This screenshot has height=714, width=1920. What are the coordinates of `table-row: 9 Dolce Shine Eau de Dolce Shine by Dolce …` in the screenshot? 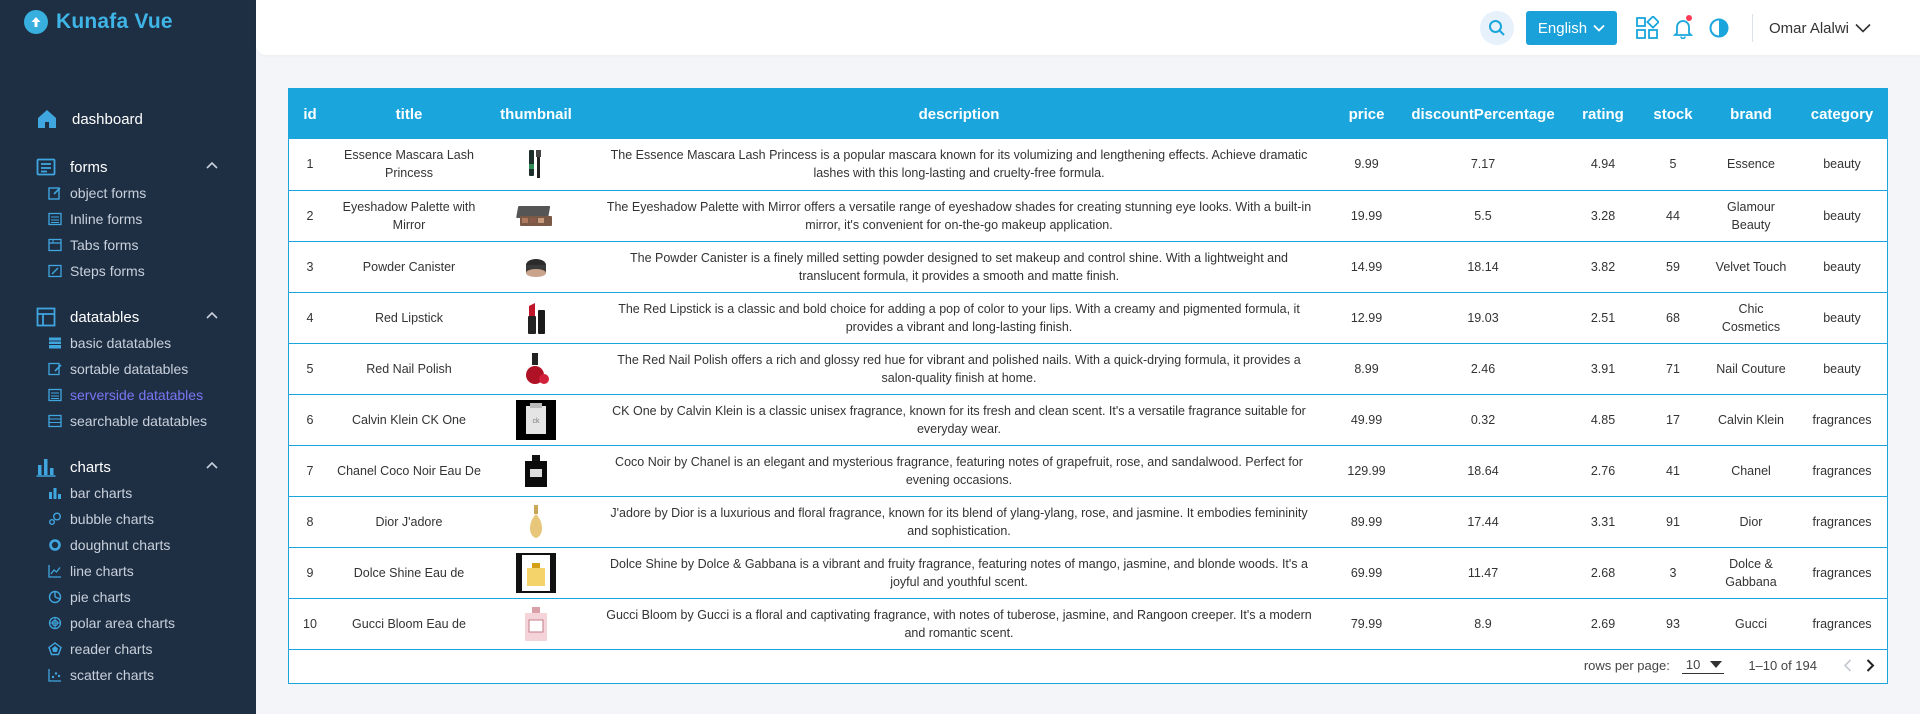 It's located at (1088, 573).